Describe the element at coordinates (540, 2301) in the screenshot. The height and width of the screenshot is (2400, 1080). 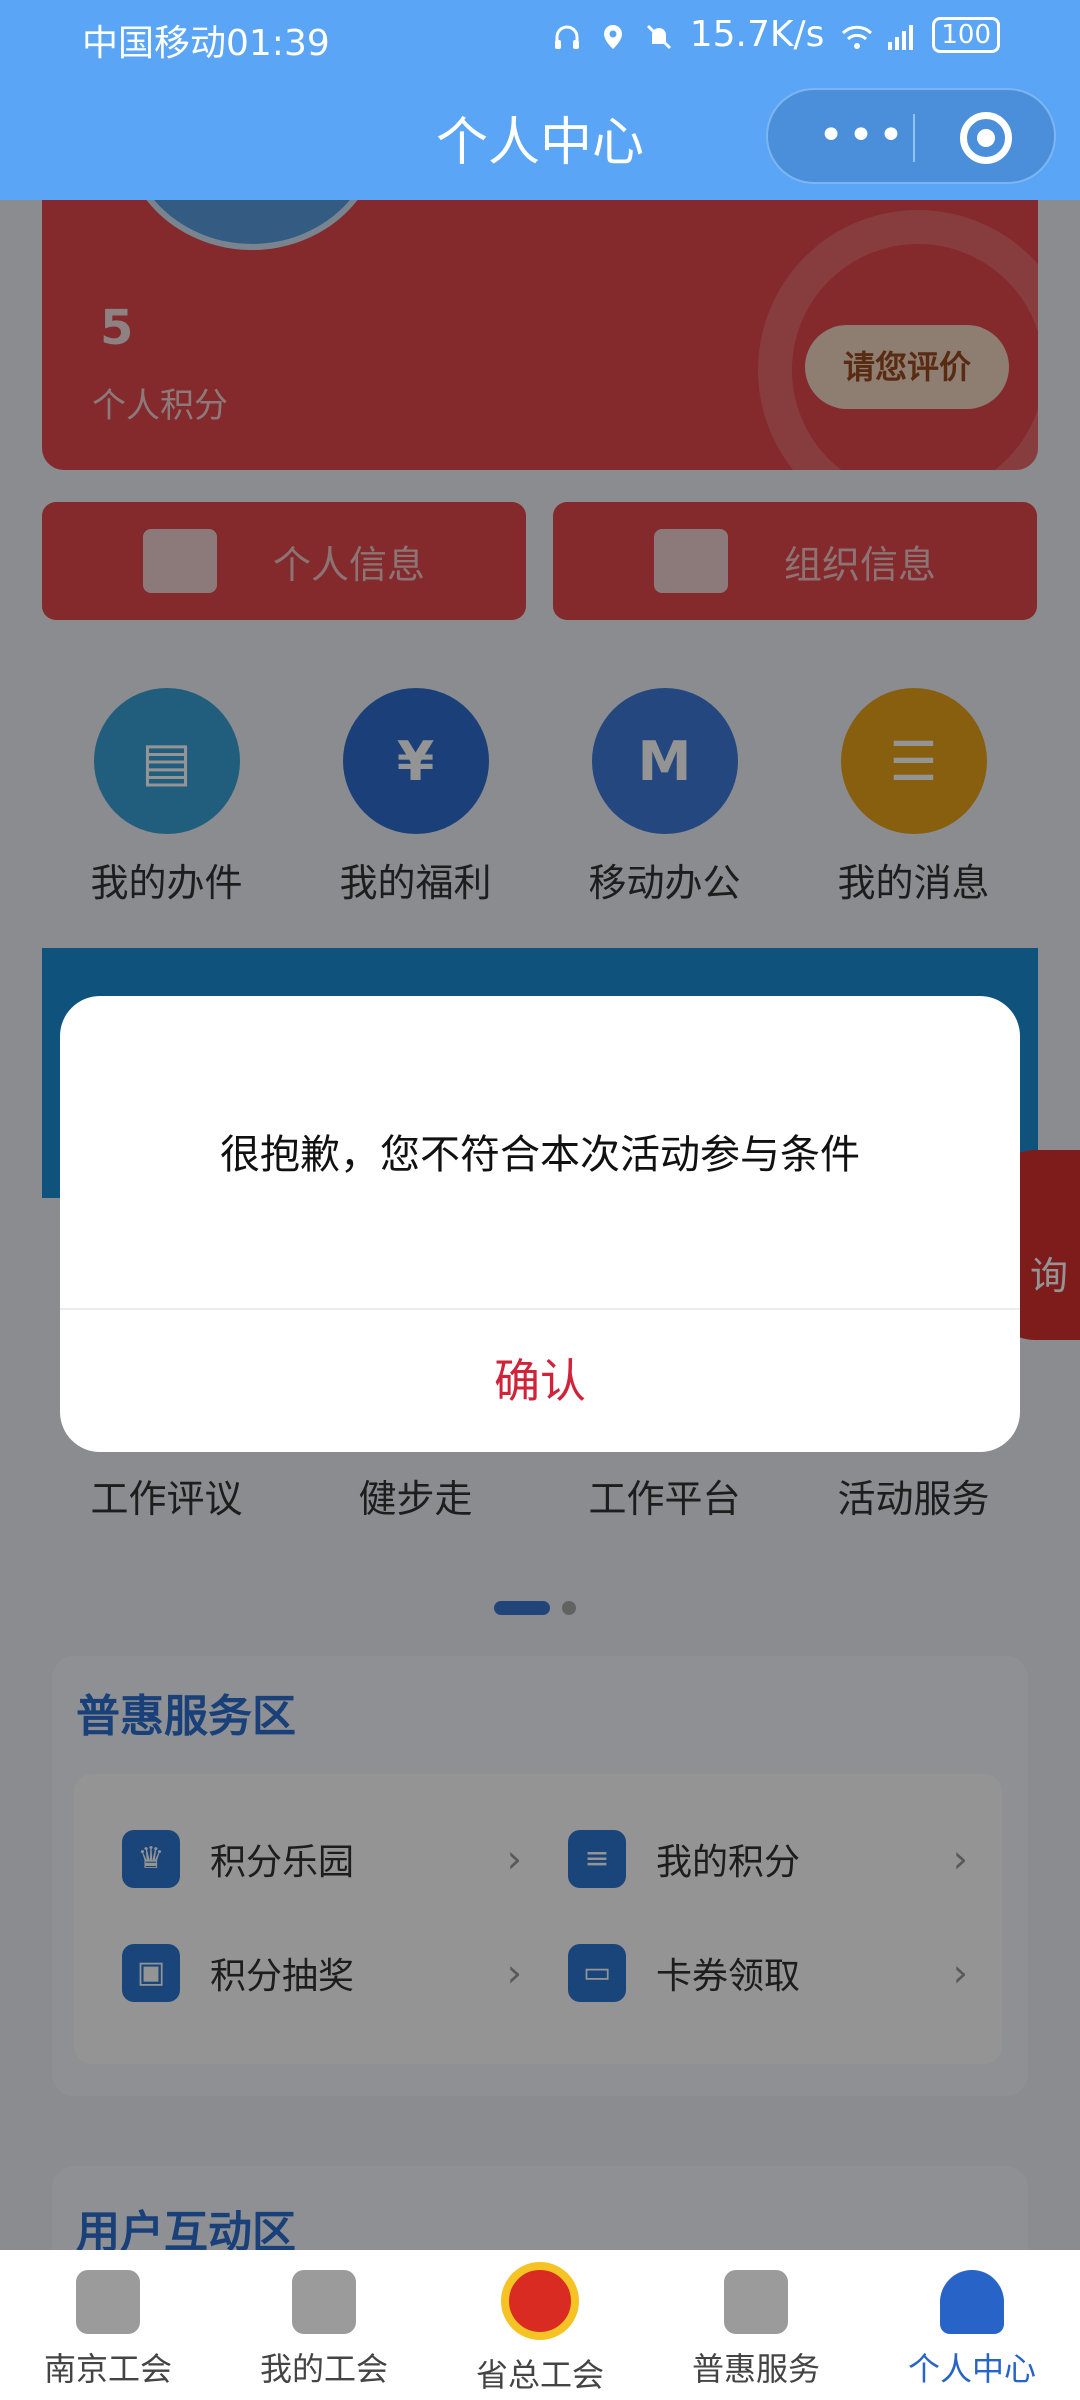
I see `union-emblem-icon` at that location.